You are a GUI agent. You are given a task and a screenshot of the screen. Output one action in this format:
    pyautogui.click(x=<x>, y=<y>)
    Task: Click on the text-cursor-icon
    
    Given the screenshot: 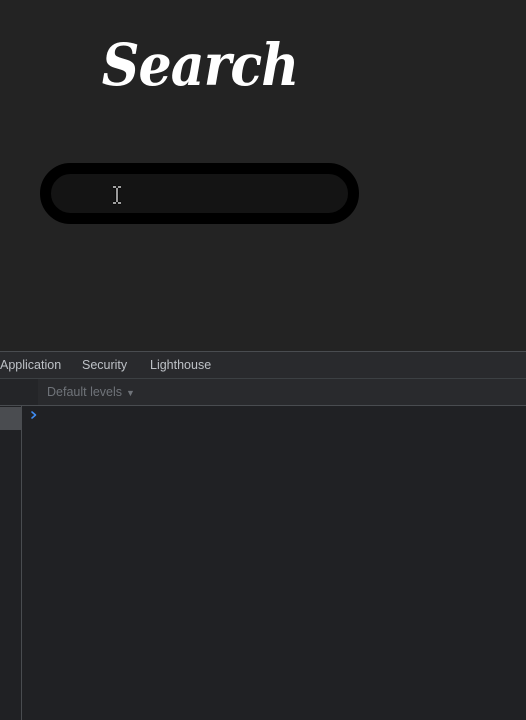 What is the action you would take?
    pyautogui.click(x=117, y=195)
    